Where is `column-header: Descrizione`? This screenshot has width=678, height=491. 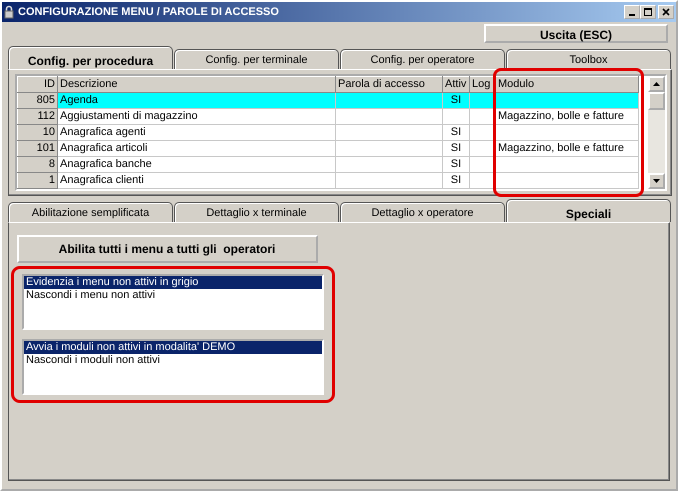 column-header: Descrizione is located at coordinates (197, 84).